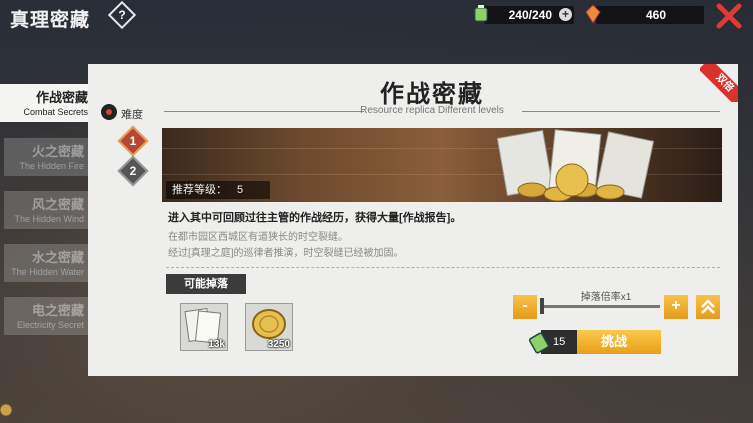 The height and width of the screenshot is (423, 753). What do you see at coordinates (51, 166) in the screenshot?
I see `tab-sublabel: The Hidden Fire` at bounding box center [51, 166].